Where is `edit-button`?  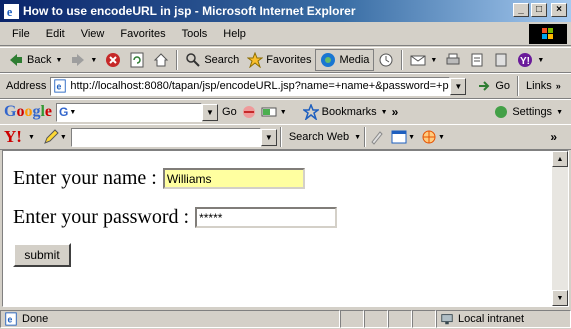
edit-button is located at coordinates (477, 60).